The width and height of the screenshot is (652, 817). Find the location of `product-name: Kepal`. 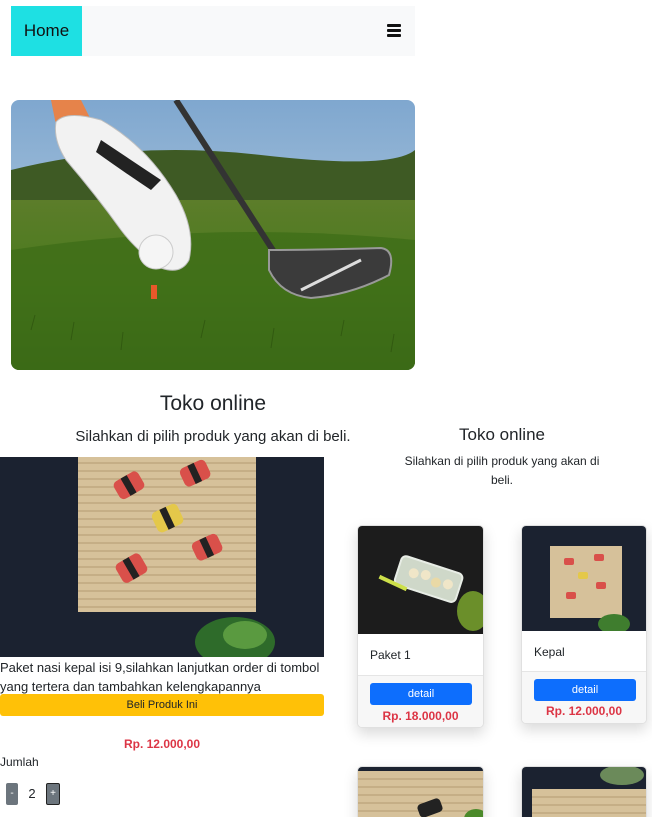

product-name: Kepal is located at coordinates (549, 652).